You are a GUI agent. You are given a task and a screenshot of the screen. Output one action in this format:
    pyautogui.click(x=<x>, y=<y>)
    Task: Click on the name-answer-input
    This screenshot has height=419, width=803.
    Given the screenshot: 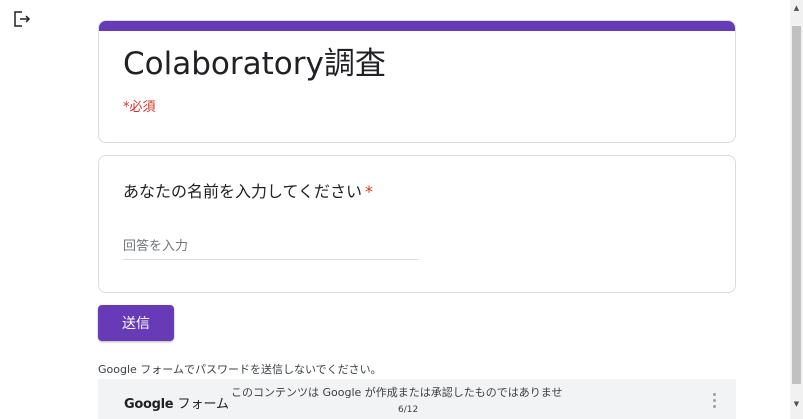 What is the action you would take?
    pyautogui.click(x=271, y=247)
    